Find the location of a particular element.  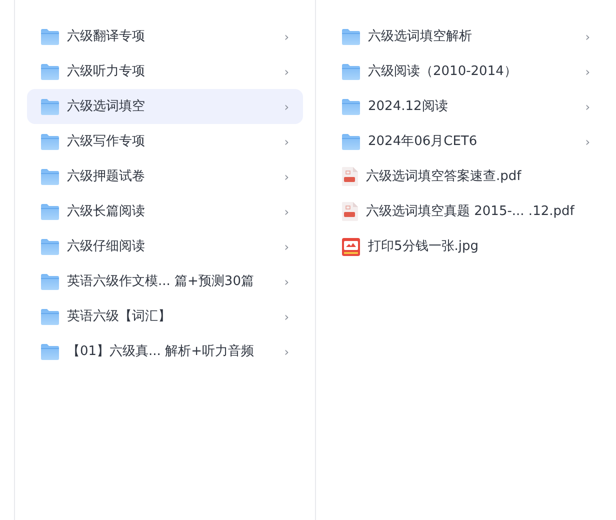

file-row: 六级选词填空真题 2015-... .12.pdf is located at coordinates (466, 211).